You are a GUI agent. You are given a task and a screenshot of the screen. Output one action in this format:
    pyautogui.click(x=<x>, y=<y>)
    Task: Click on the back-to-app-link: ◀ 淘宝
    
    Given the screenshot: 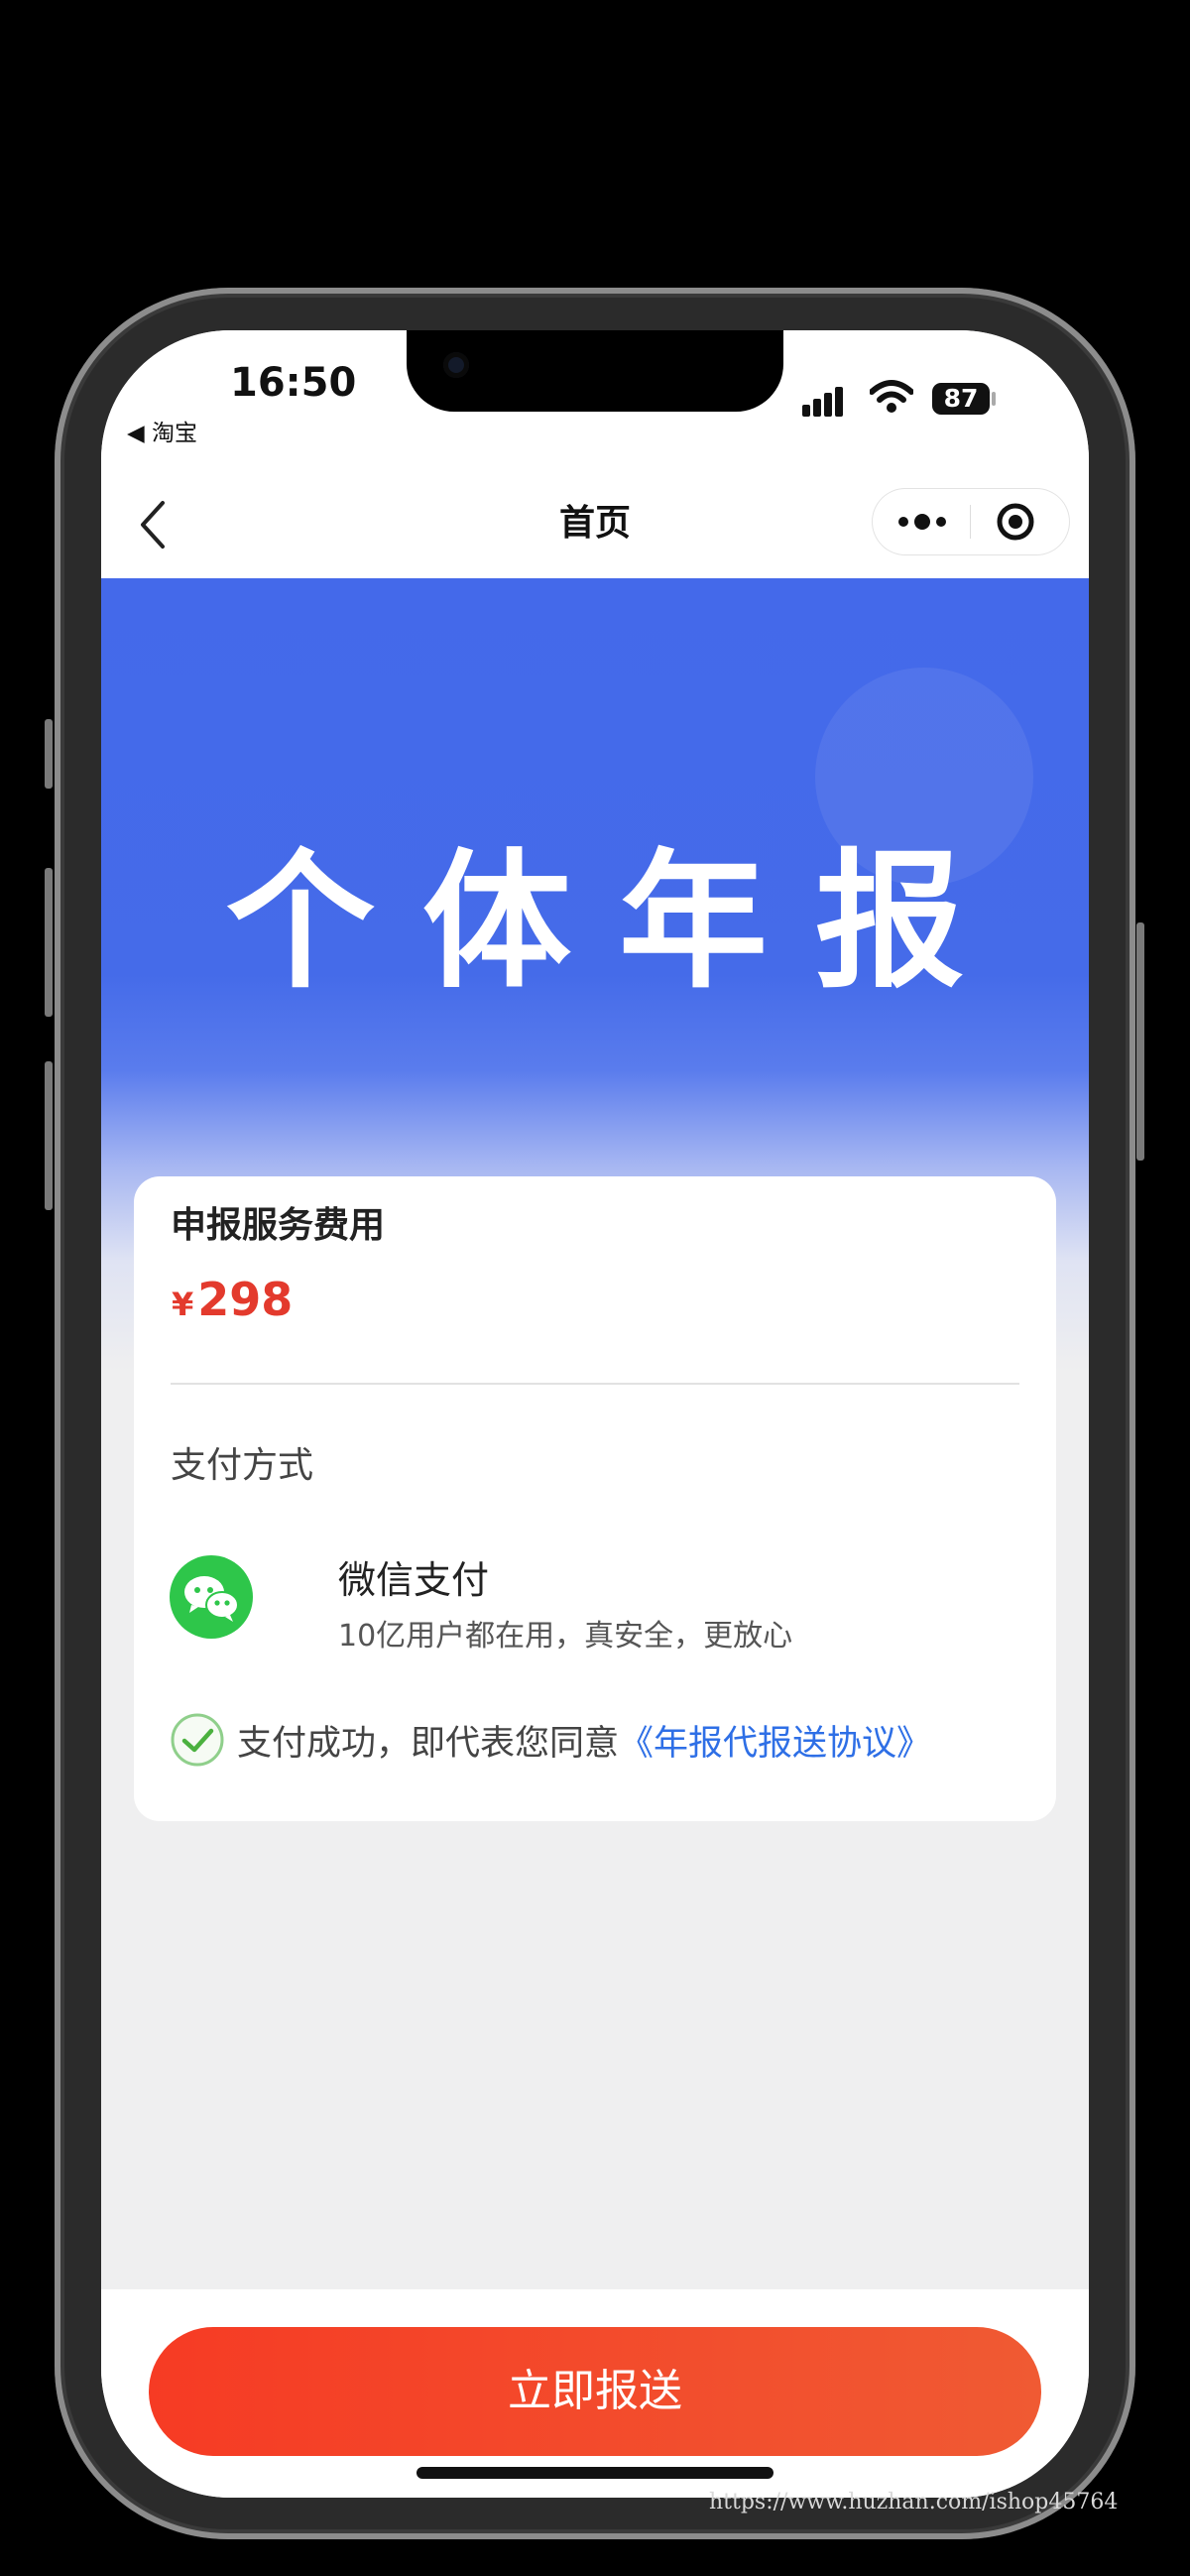 What is the action you would take?
    pyautogui.click(x=162, y=430)
    